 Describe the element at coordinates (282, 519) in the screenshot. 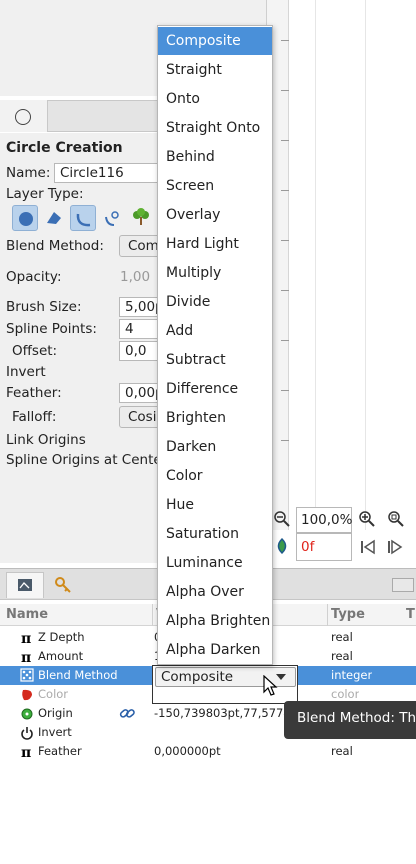

I see `zoom-out-icon` at that location.